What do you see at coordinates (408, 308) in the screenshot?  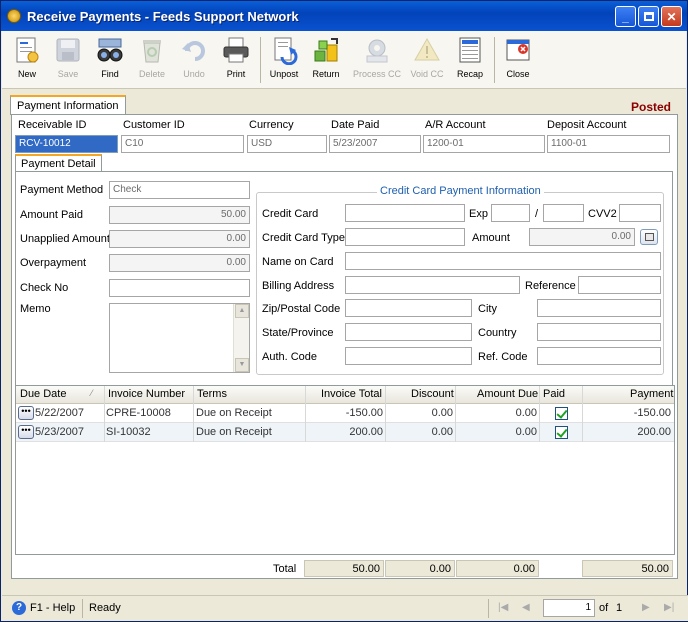 I see `zip-field` at bounding box center [408, 308].